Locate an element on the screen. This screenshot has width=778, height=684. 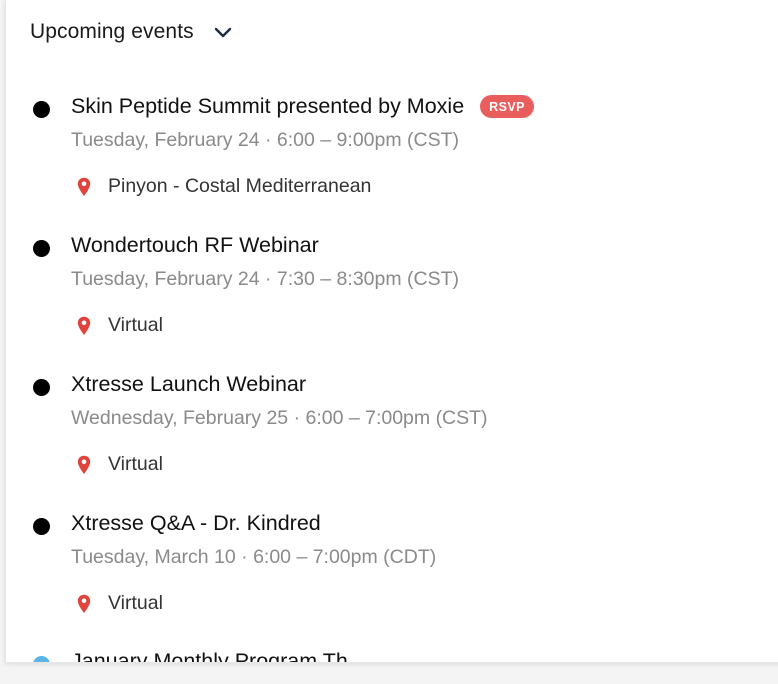
upcoming-events-toggle: Upcoming events is located at coordinates (132, 32).